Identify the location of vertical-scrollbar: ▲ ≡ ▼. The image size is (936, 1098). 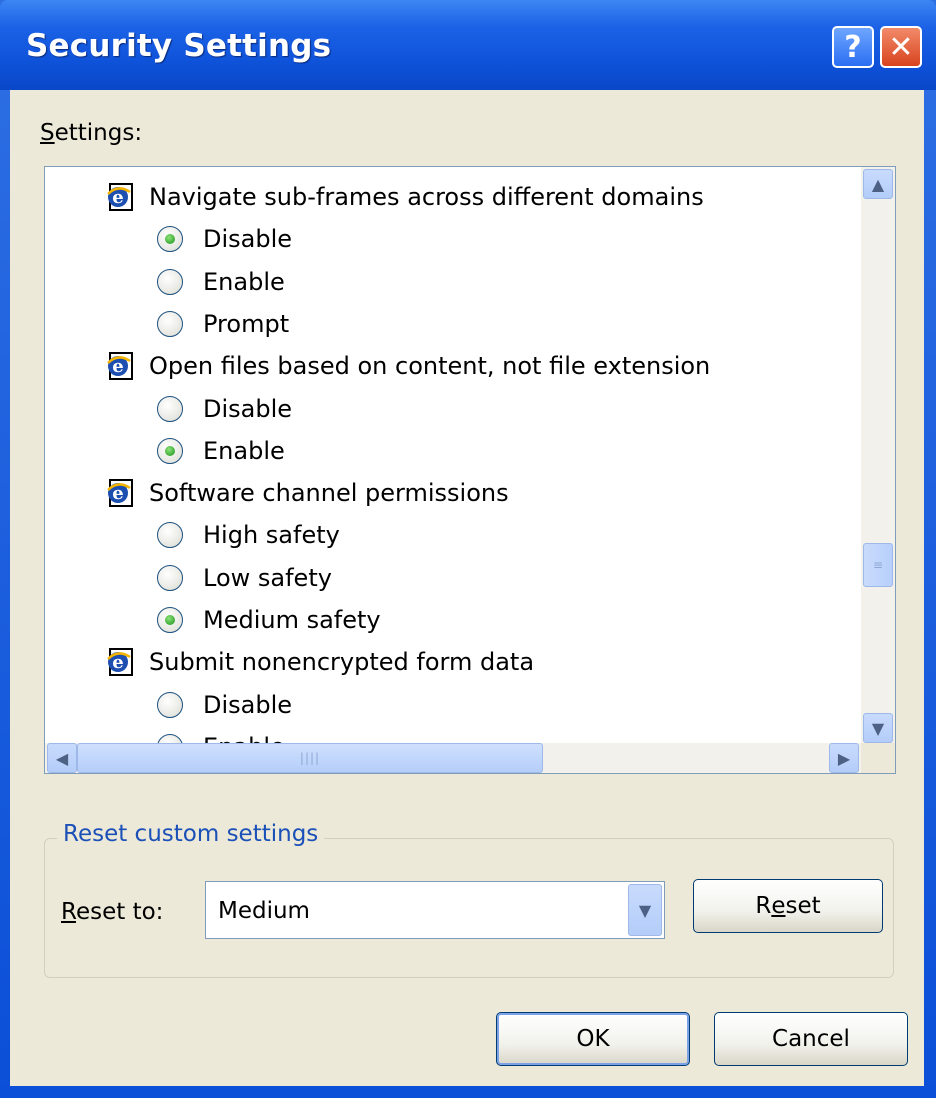
(878, 456).